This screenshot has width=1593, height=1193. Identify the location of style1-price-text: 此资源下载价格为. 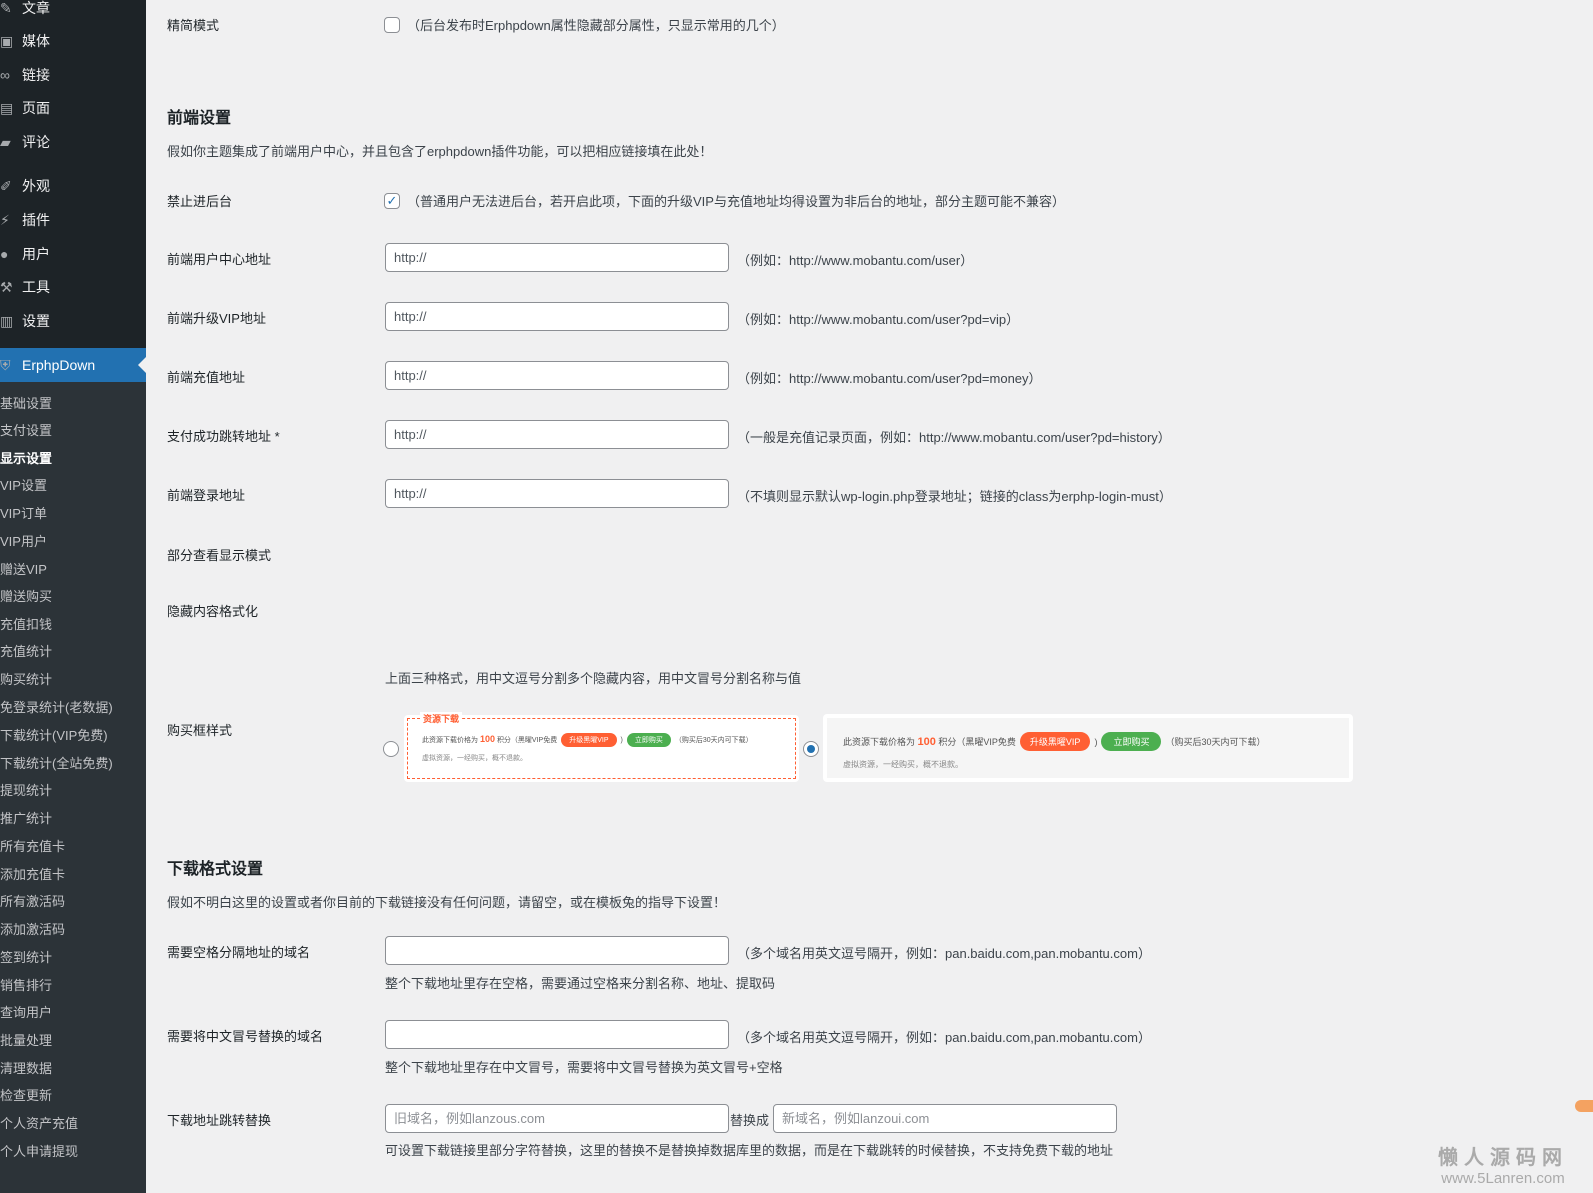
(450, 740).